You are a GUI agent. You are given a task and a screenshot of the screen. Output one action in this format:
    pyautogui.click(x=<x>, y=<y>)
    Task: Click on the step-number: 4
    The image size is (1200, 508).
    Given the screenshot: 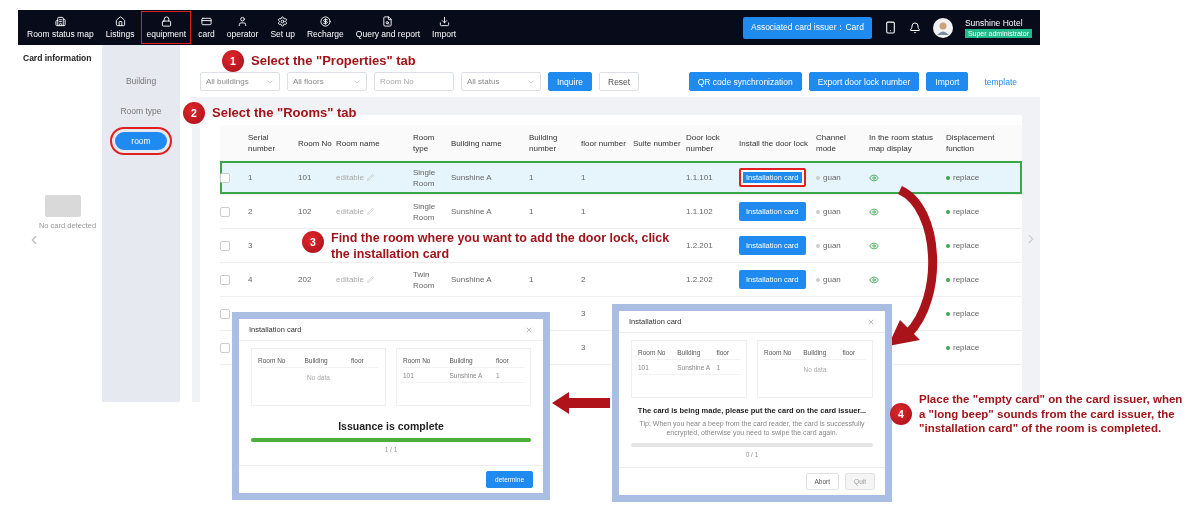 What is the action you would take?
    pyautogui.click(x=901, y=413)
    